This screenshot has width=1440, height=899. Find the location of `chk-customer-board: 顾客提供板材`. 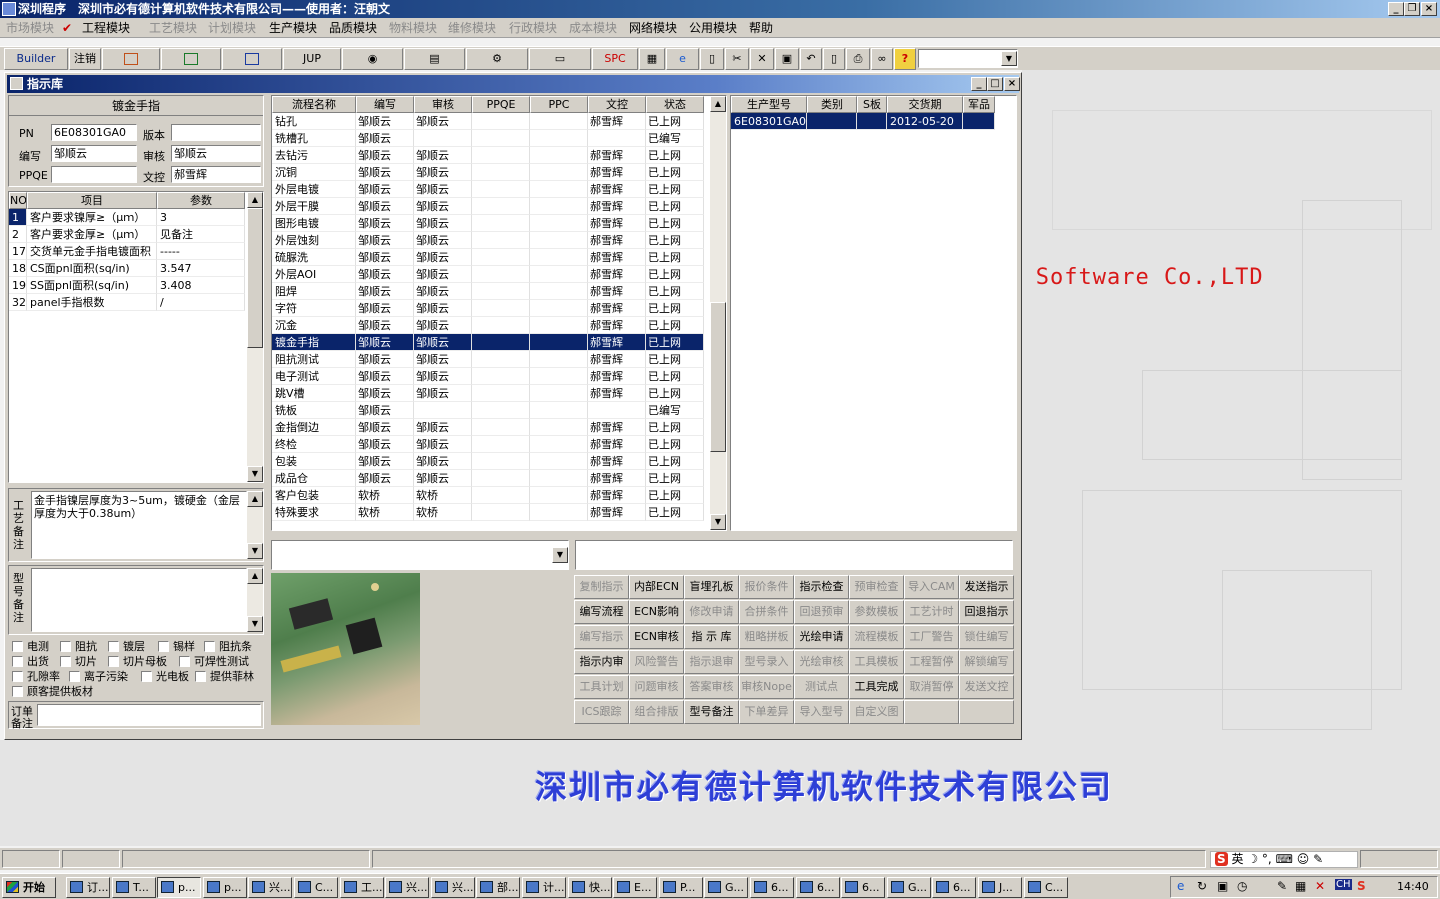

chk-customer-board: 顾客提供板材 is located at coordinates (52, 691).